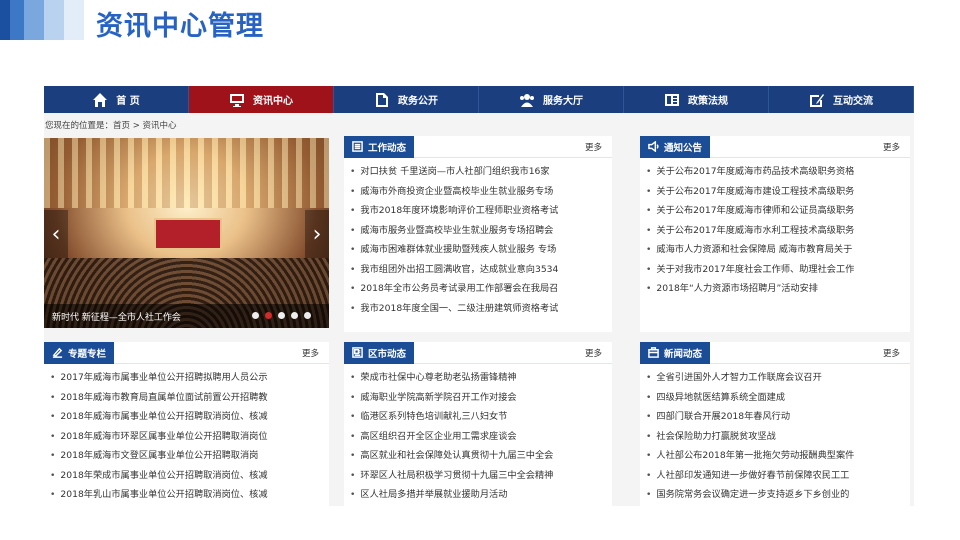 The height and width of the screenshot is (540, 960). I want to click on list-item: 对口扶贫 千里送岗—市人社部门组织我市16家, so click(481, 172).